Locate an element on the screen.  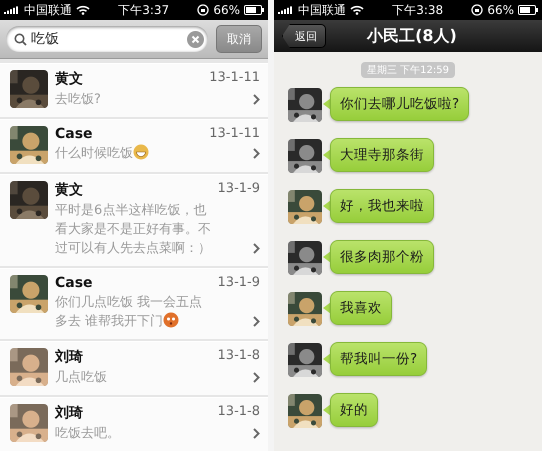
search-result-row: Case 13-1-9 你们几点吃饭 我一会五点多去 谁帮我开下门 is located at coordinates (134, 303).